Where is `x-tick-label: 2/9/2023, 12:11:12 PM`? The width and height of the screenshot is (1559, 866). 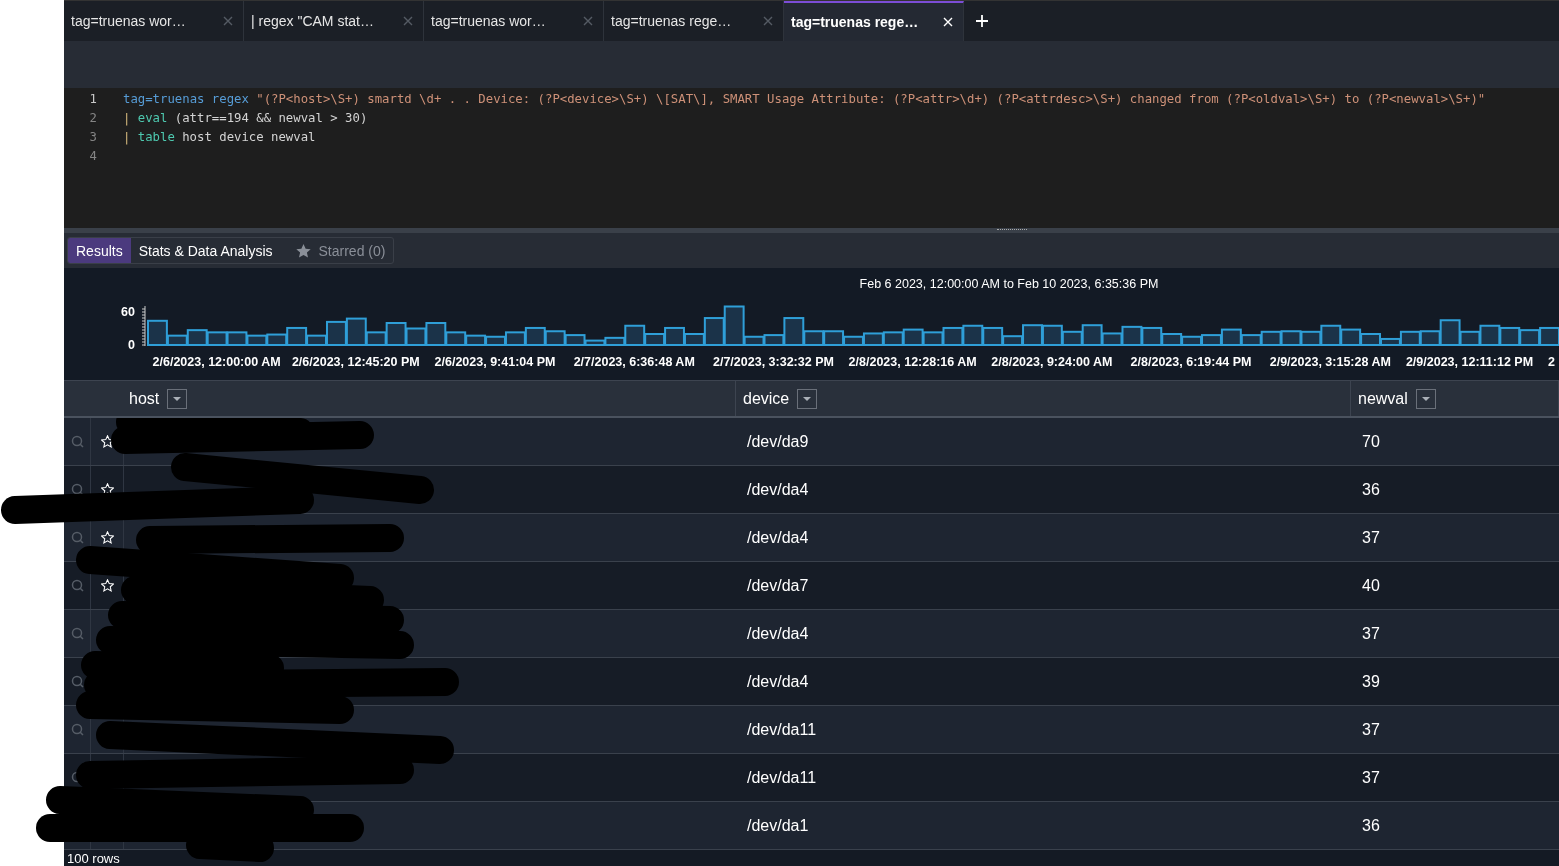
x-tick-label: 2/9/2023, 12:11:12 PM is located at coordinates (1469, 362).